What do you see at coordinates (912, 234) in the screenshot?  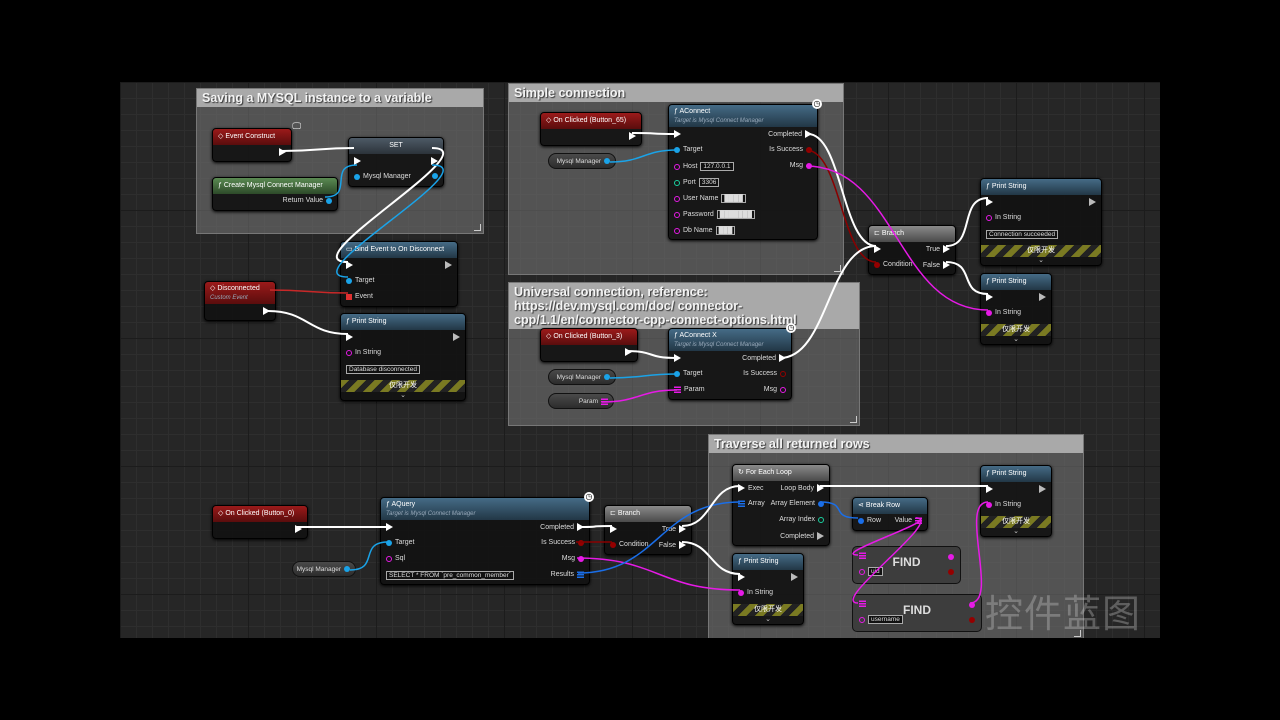 I see `node-header: ⊏ Branch` at bounding box center [912, 234].